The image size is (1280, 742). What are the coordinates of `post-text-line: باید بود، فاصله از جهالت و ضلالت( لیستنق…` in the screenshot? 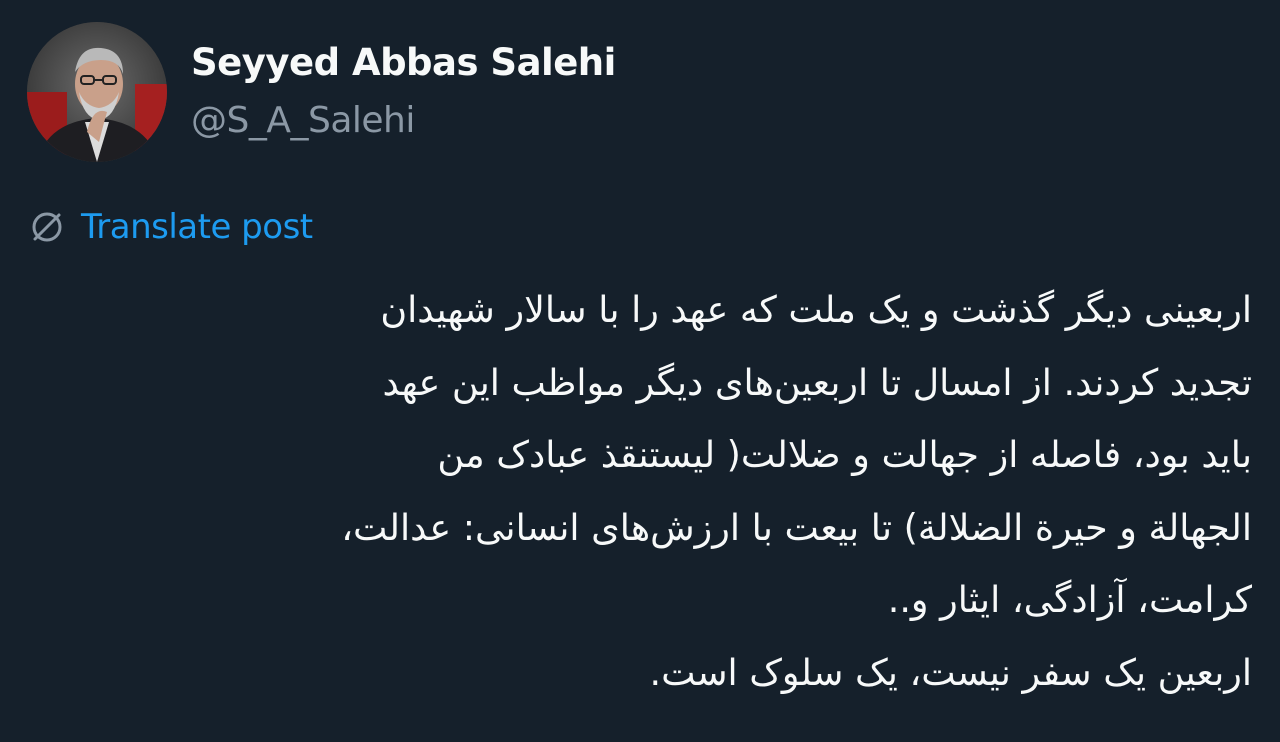 It's located at (844, 454).